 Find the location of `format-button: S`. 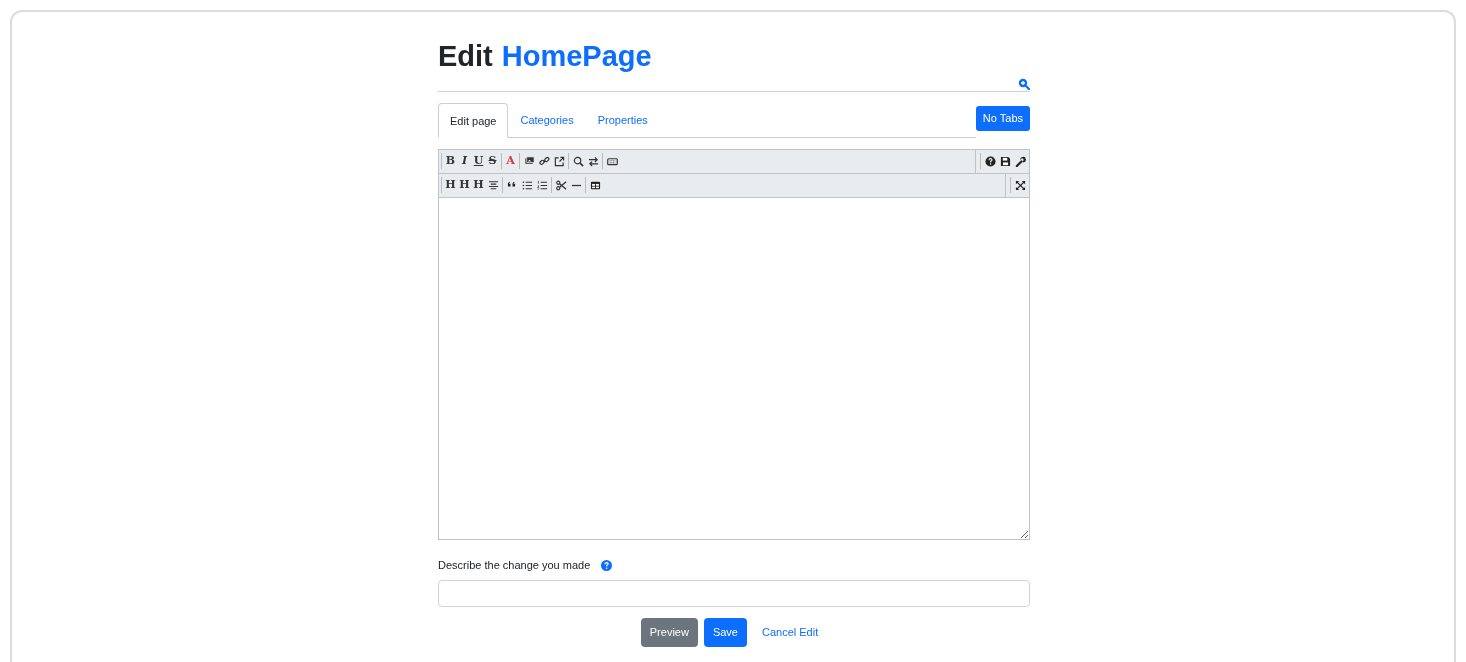

format-button: S is located at coordinates (492, 161).